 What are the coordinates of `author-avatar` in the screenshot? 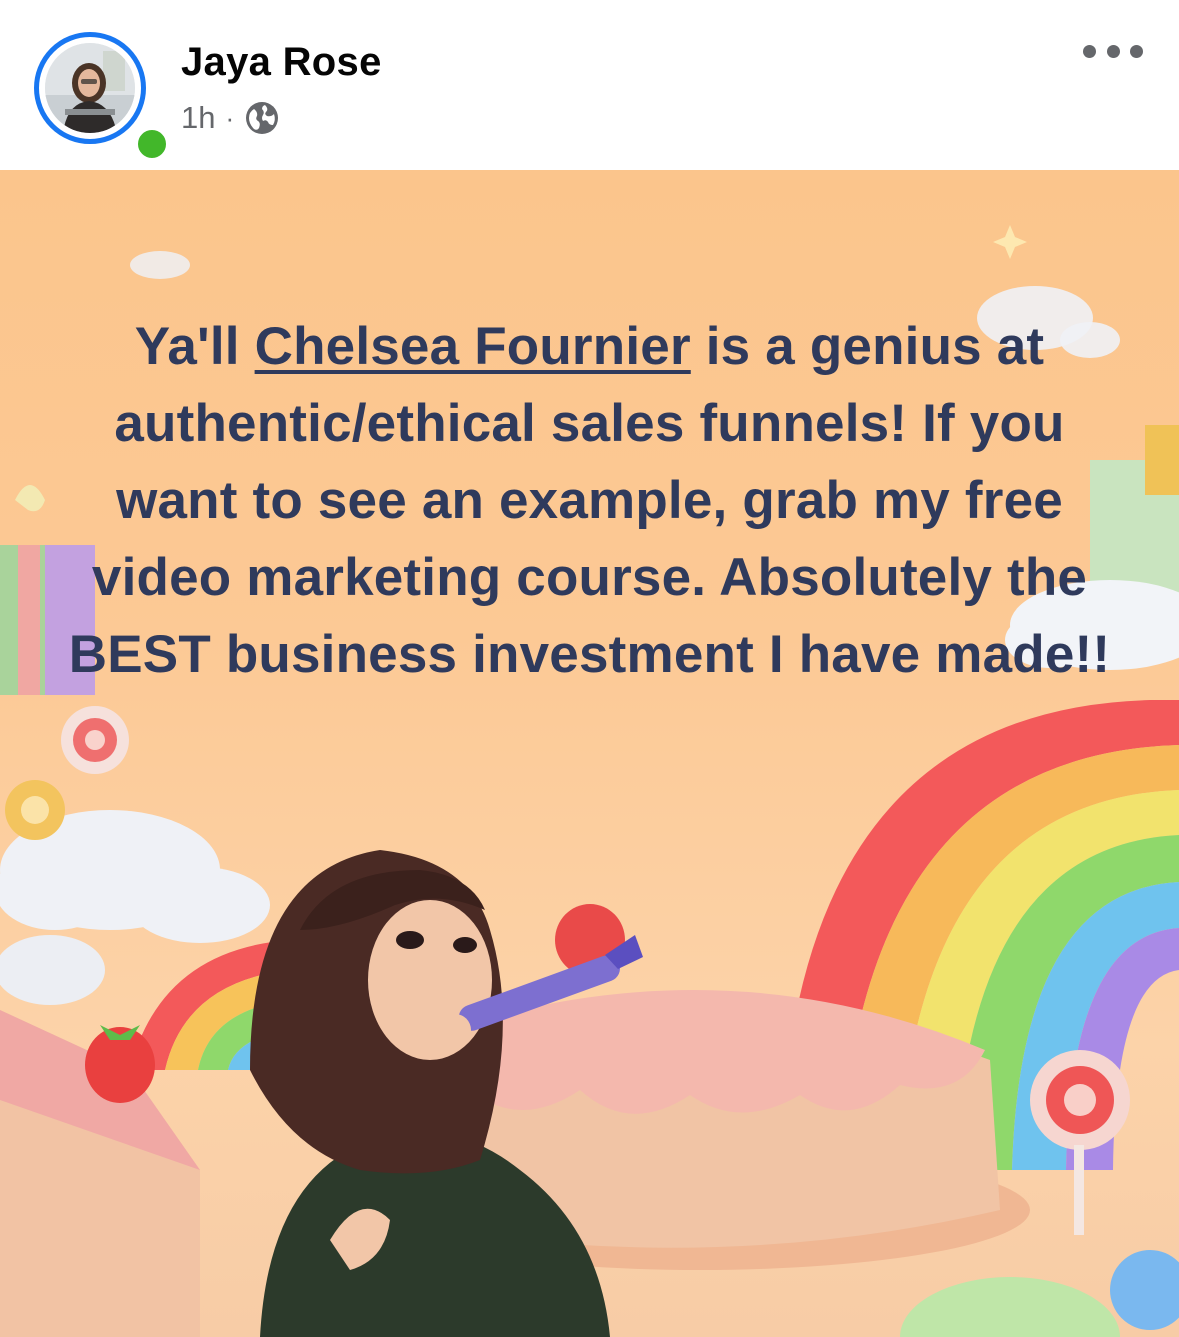 It's located at (102, 97).